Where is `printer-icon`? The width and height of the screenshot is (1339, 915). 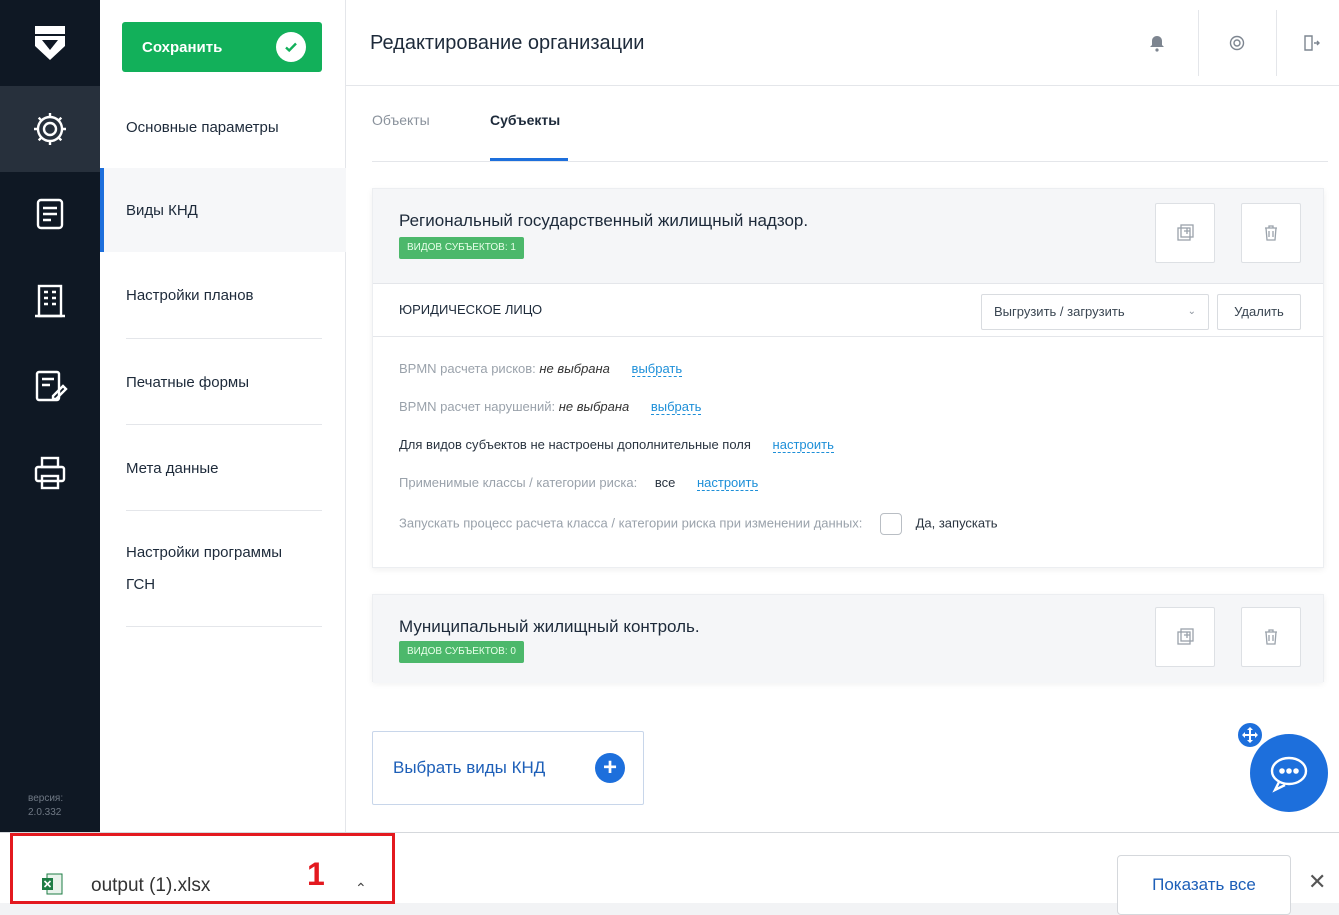 printer-icon is located at coordinates (50, 473).